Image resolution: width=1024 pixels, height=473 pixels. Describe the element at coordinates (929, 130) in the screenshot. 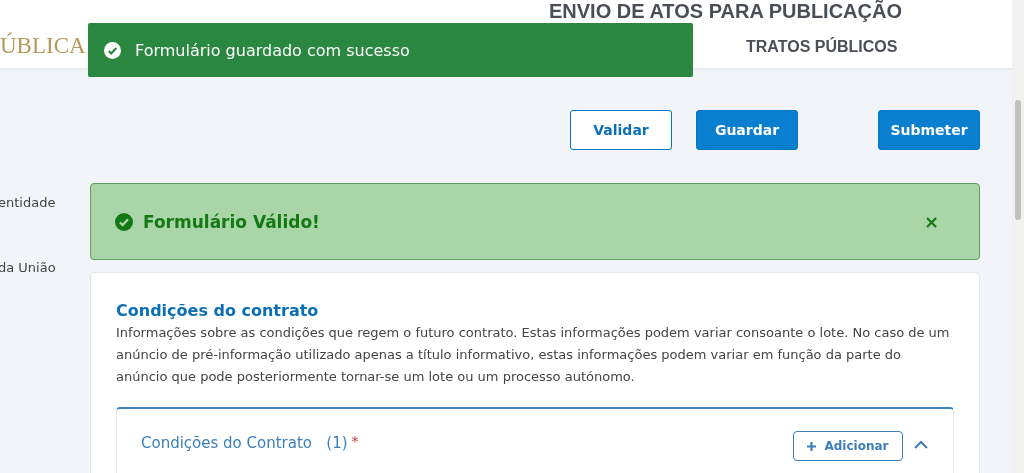

I see `action-button: Submeter` at that location.